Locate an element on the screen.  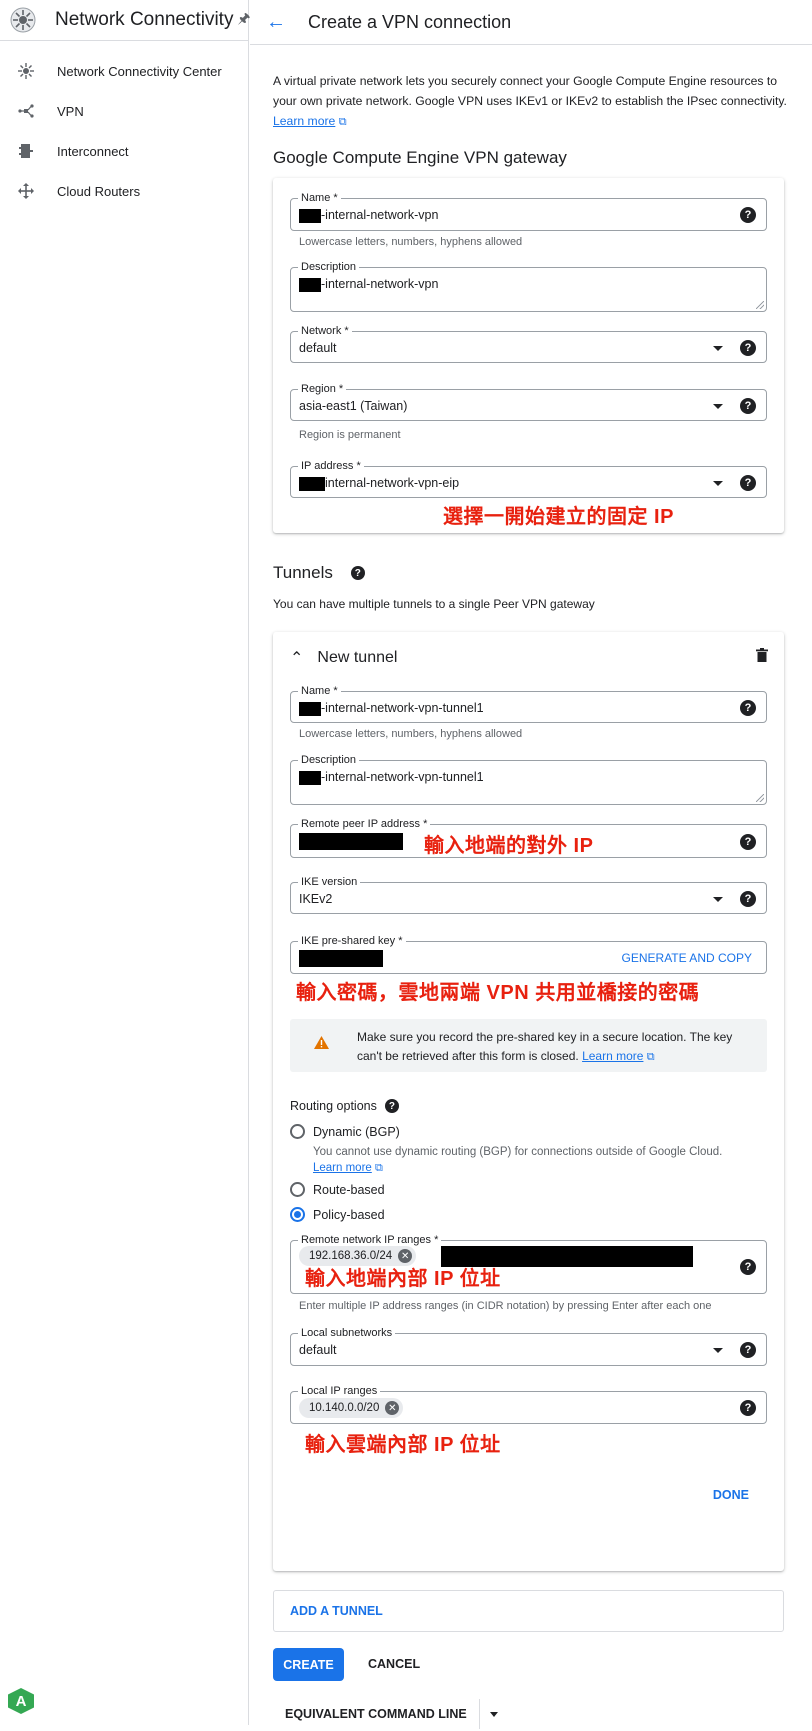
routing-route-based-radio: Route-based is located at coordinates (337, 1189).